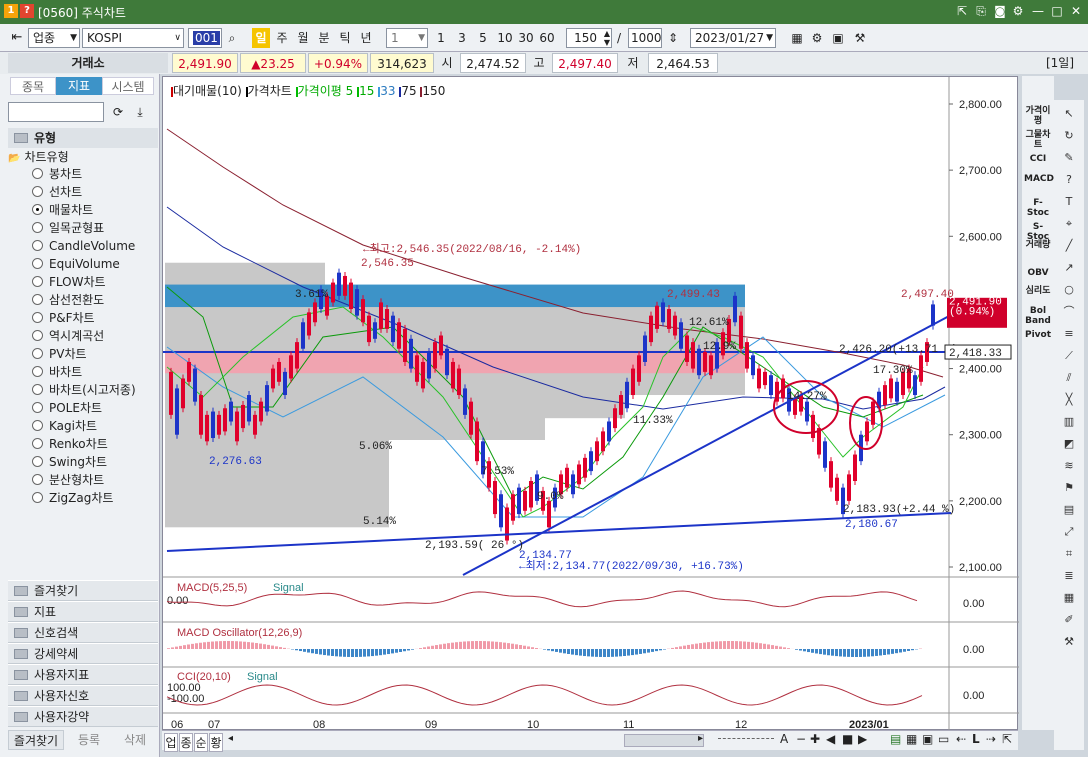 This screenshot has width=1088, height=757. What do you see at coordinates (72, 498) in the screenshot?
I see `chart-type-18: ZigZag차트` at bounding box center [72, 498].